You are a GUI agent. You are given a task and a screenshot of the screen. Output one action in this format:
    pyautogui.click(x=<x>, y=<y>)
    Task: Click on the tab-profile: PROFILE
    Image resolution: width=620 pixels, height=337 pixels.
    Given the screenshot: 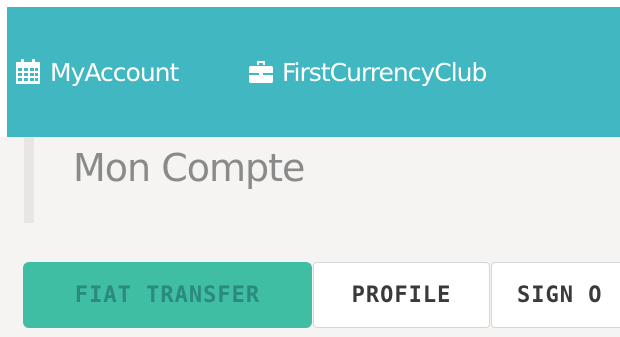 What is the action you would take?
    pyautogui.click(x=401, y=295)
    